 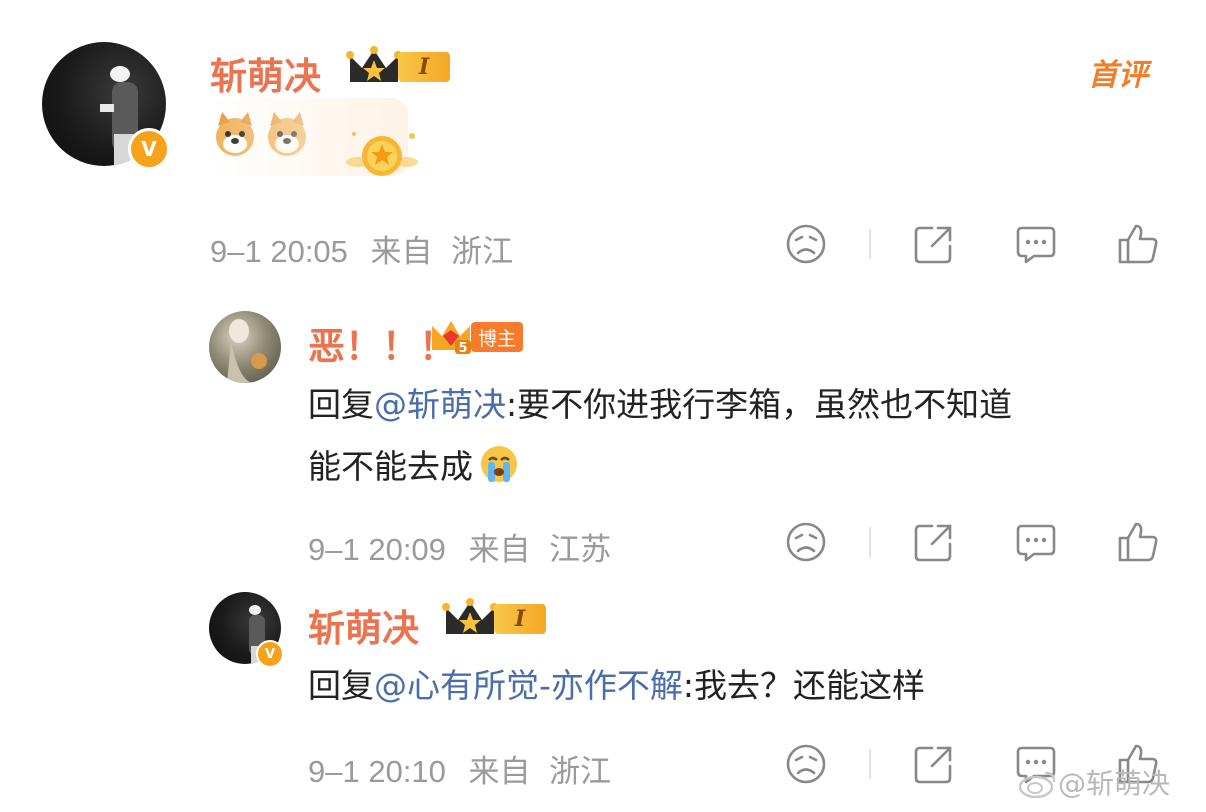 I want to click on role-badge: 博主, so click(x=497, y=337).